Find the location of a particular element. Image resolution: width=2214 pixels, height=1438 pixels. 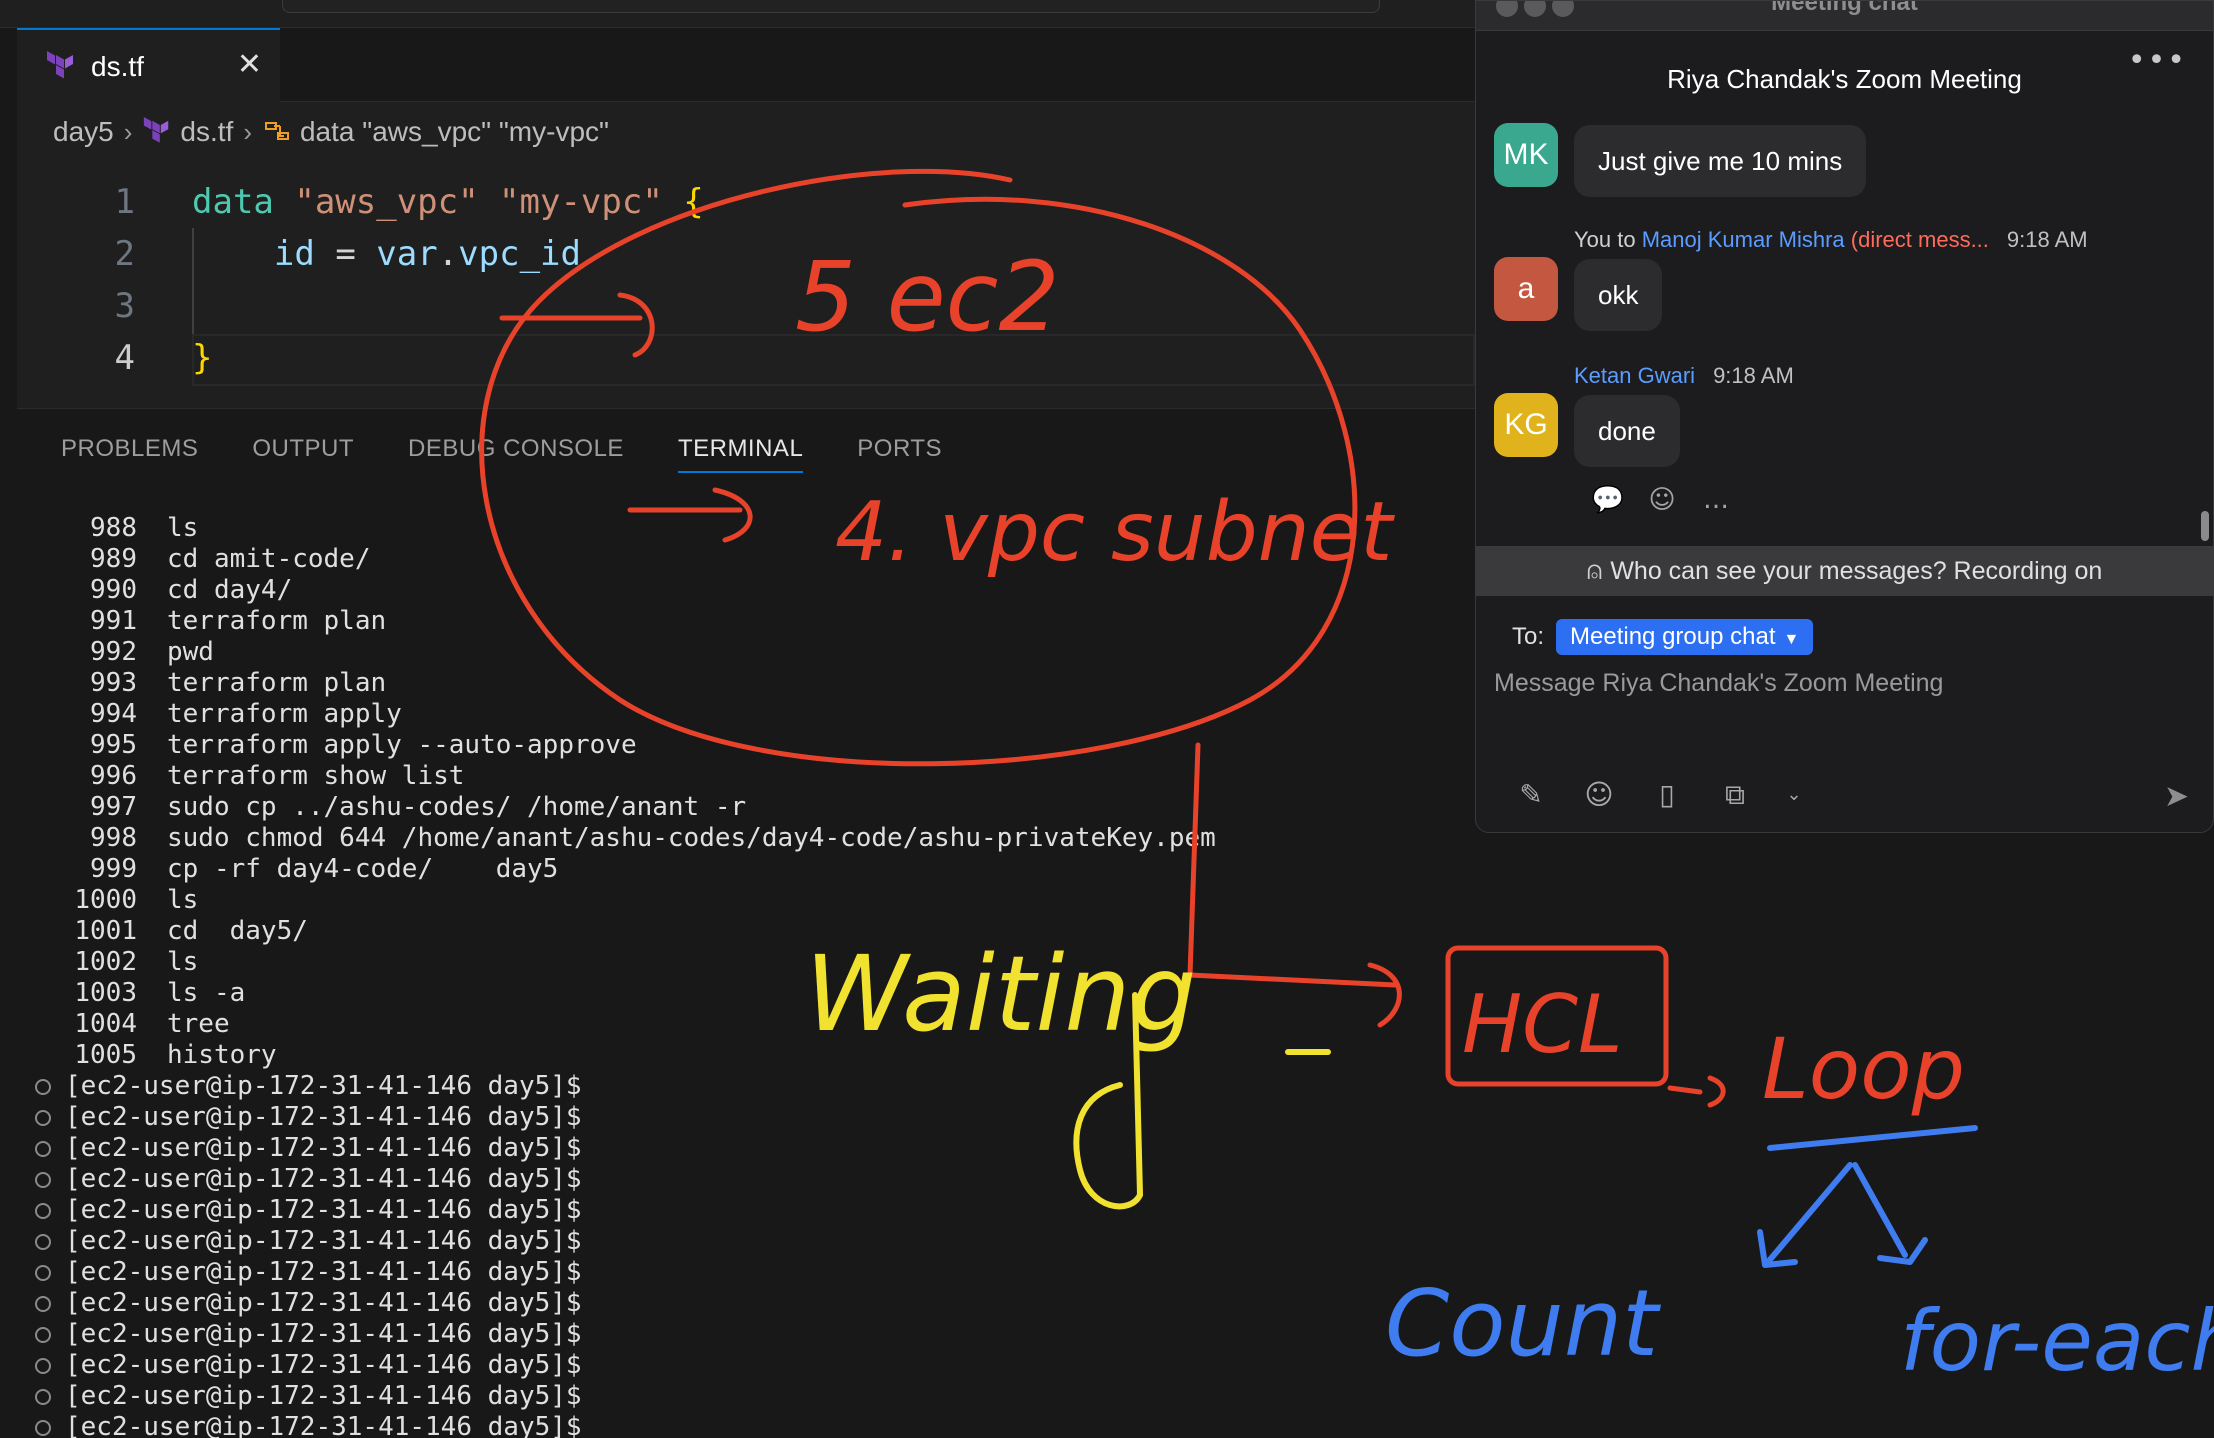

tab-ds-tf: ds.tf ✕ is located at coordinates (148, 65).